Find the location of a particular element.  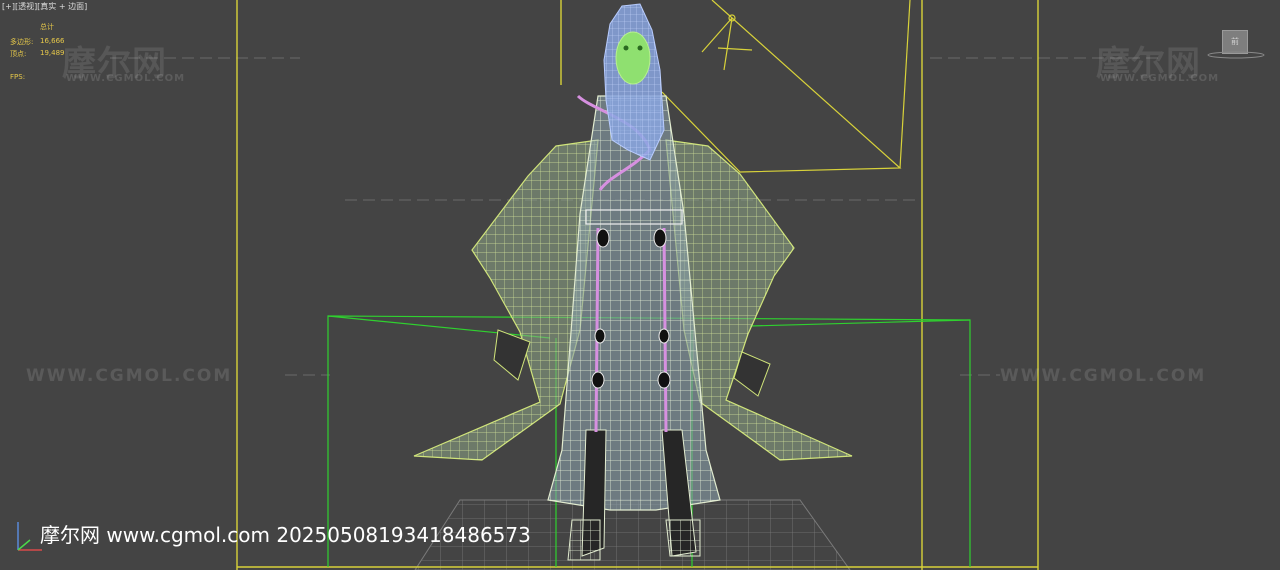

watermark-row-right: WWW.CGMOL.COM is located at coordinates (1103, 376).